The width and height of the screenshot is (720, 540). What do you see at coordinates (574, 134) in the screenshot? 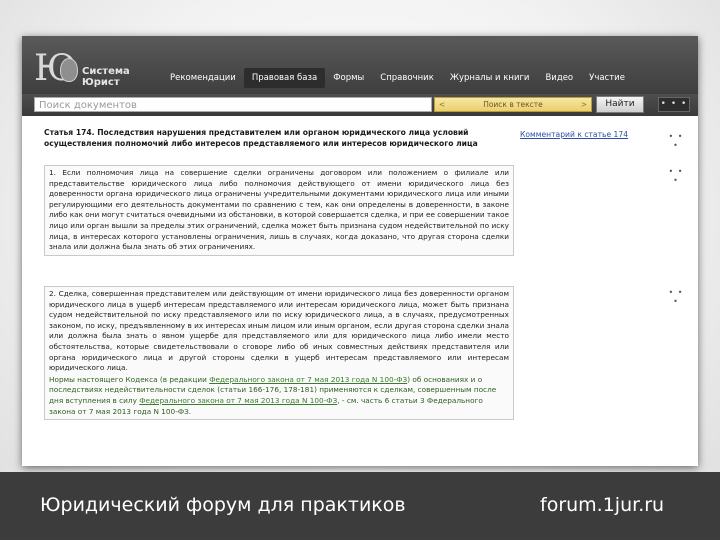
I see `article-comment-link: Комментарий к статье 174` at bounding box center [574, 134].